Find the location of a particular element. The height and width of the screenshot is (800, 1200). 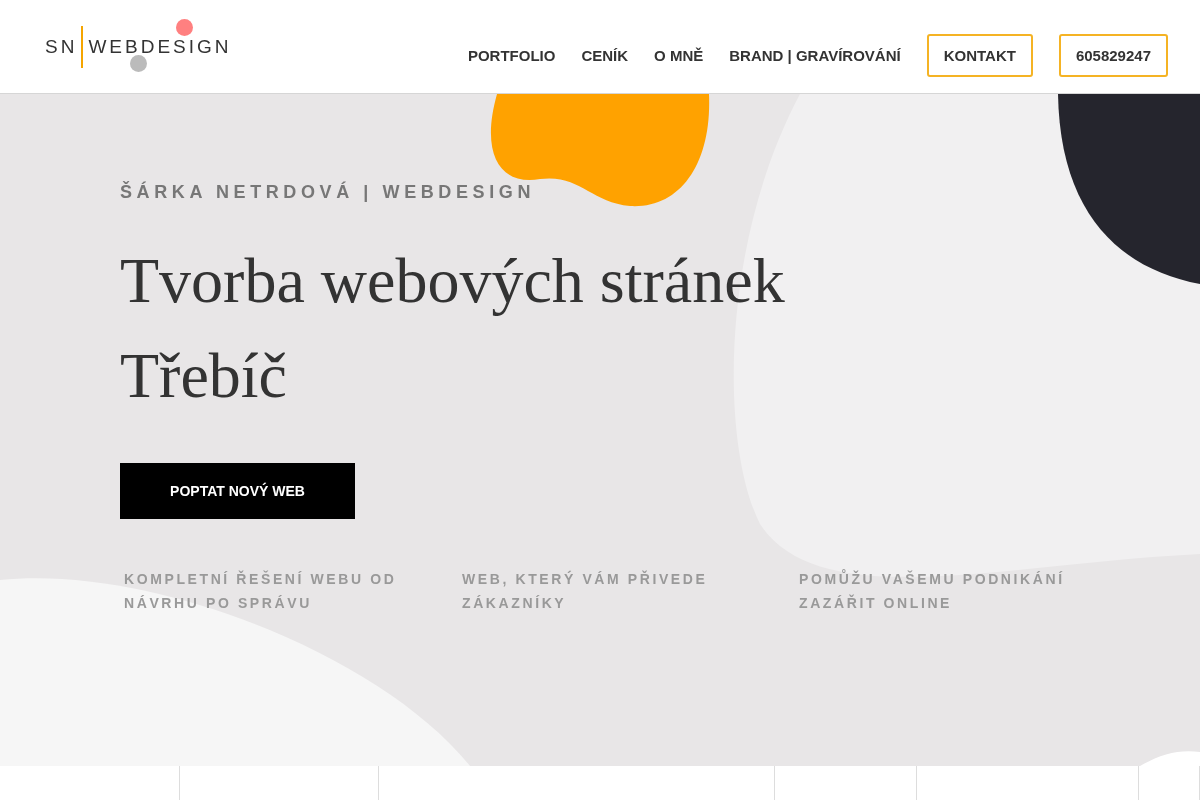

cta-button: POPTAT NOVÝ WEB is located at coordinates (237, 491).